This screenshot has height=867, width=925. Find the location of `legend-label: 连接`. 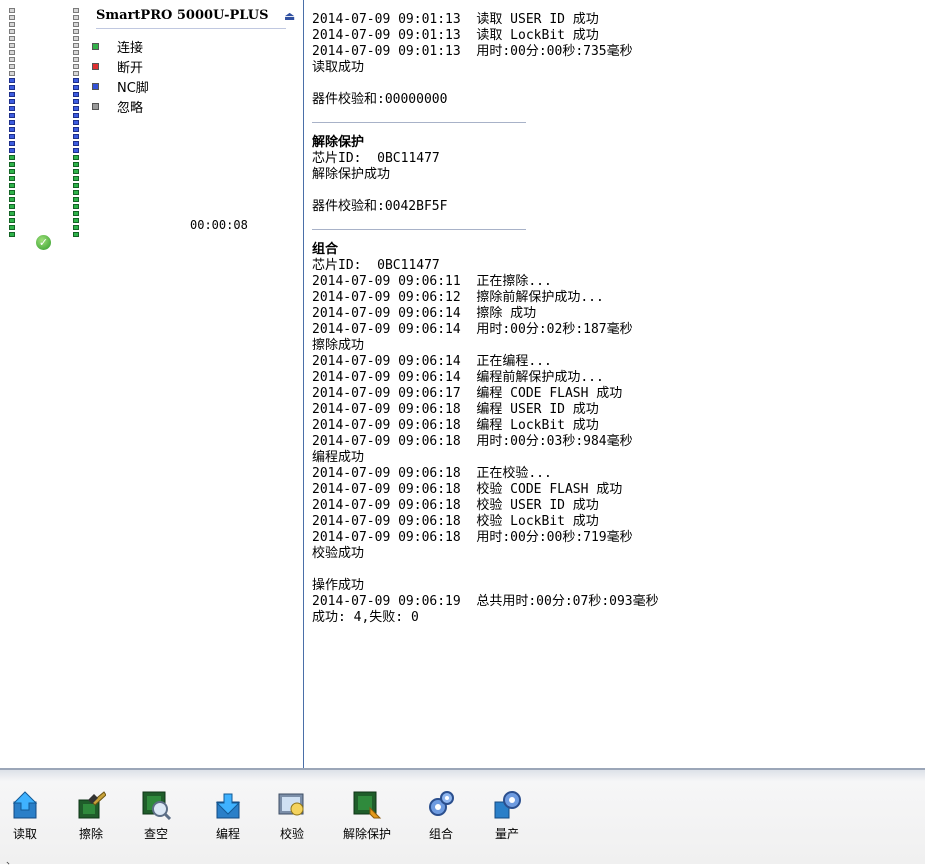

legend-label: 连接 is located at coordinates (130, 48).